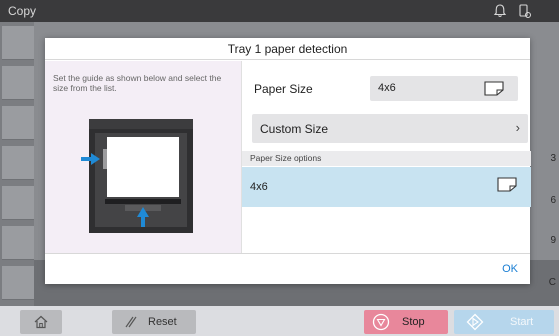 The image size is (559, 336). I want to click on custom-size-label: Custom Size, so click(294, 129).